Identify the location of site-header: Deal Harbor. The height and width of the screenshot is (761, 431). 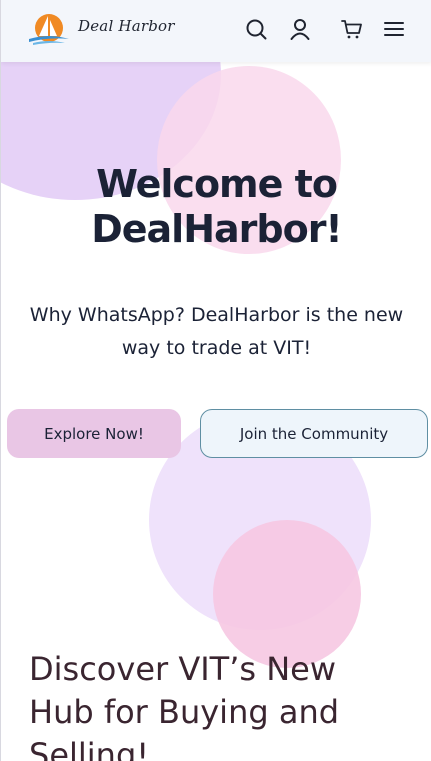
(216, 31).